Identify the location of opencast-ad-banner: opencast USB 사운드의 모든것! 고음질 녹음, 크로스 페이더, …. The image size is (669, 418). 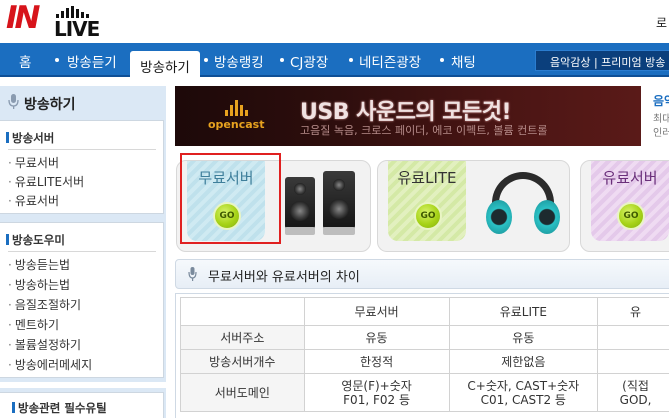
(408, 116).